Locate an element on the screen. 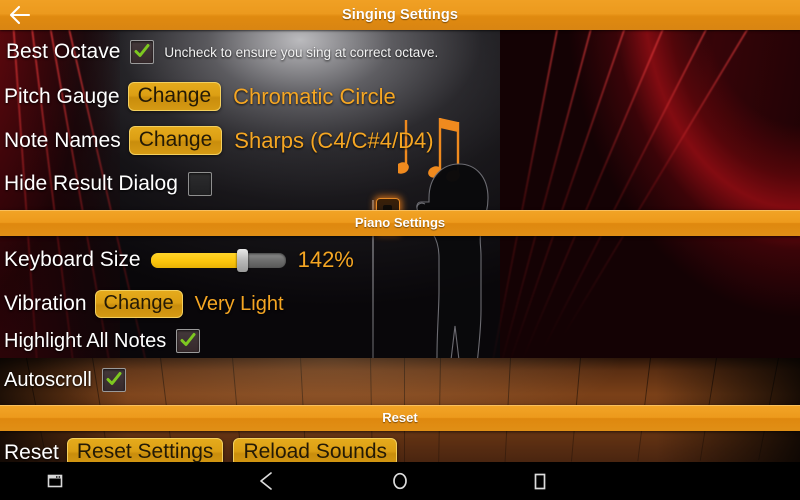  nav-back-triangle-icon is located at coordinates (267, 481).